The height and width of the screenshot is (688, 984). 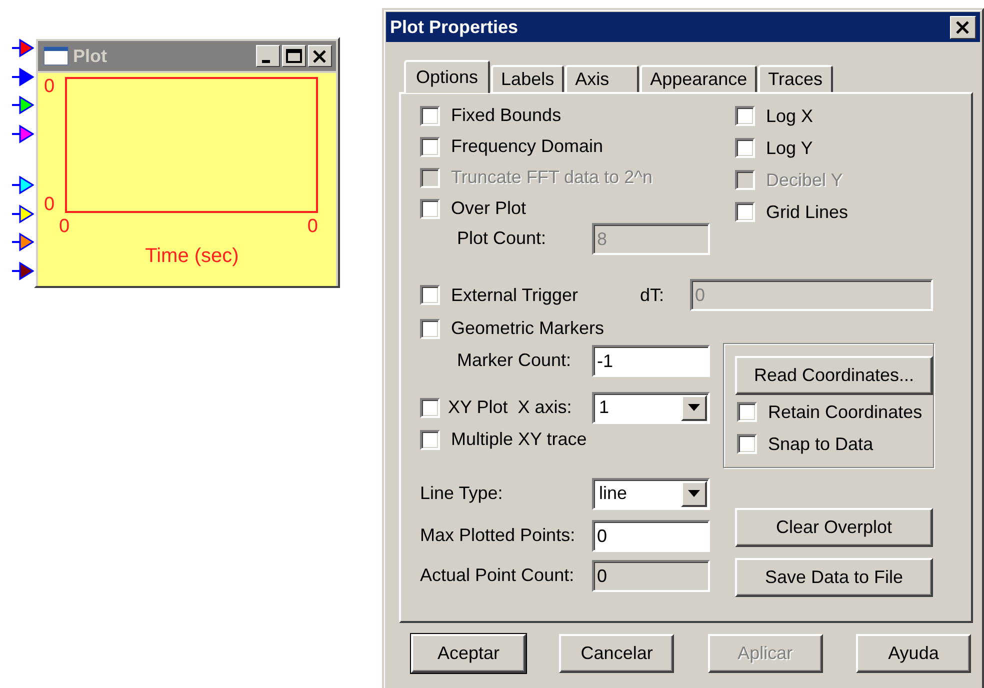 What do you see at coordinates (795, 78) in the screenshot?
I see `tab: Traces` at bounding box center [795, 78].